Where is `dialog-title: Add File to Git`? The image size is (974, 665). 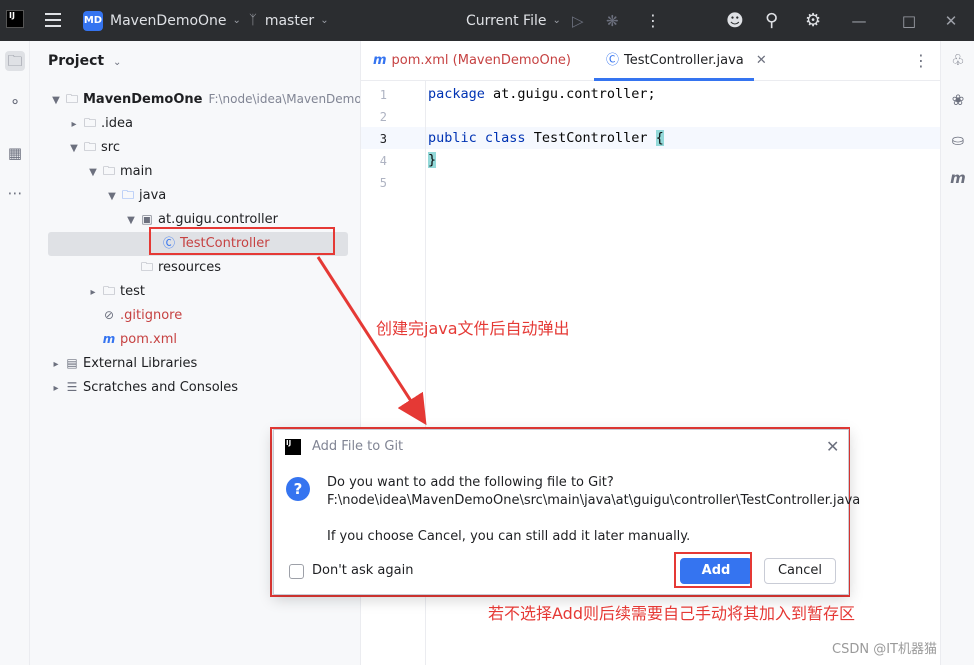 dialog-title: Add File to Git is located at coordinates (358, 446).